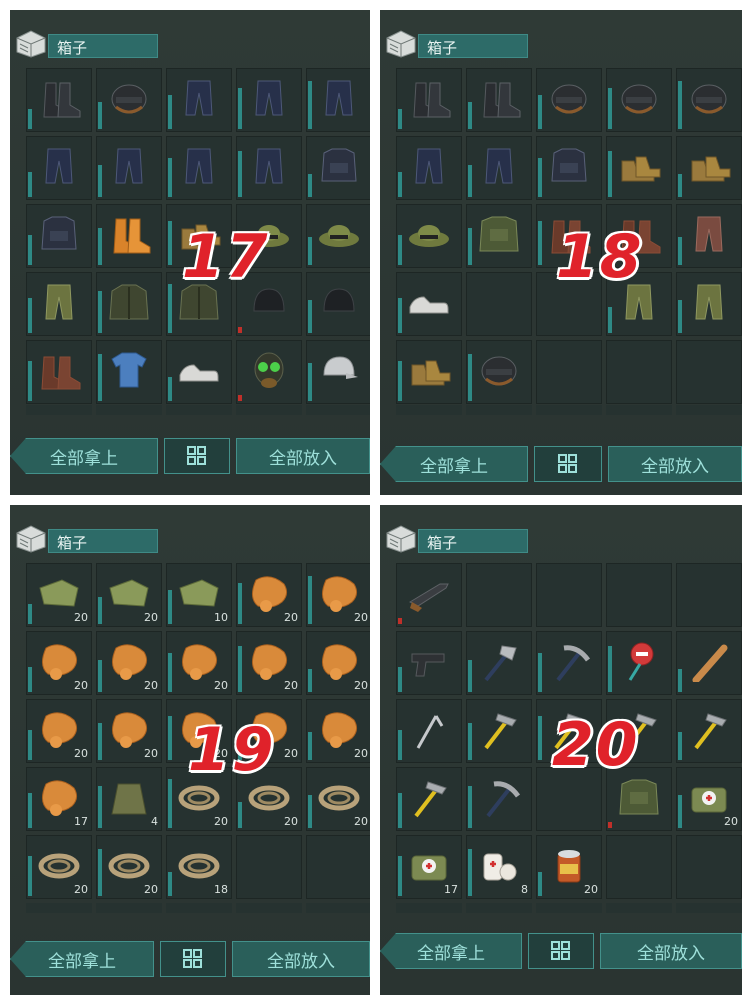 The image size is (750, 1002). I want to click on inventory-slot: 10, so click(199, 595).